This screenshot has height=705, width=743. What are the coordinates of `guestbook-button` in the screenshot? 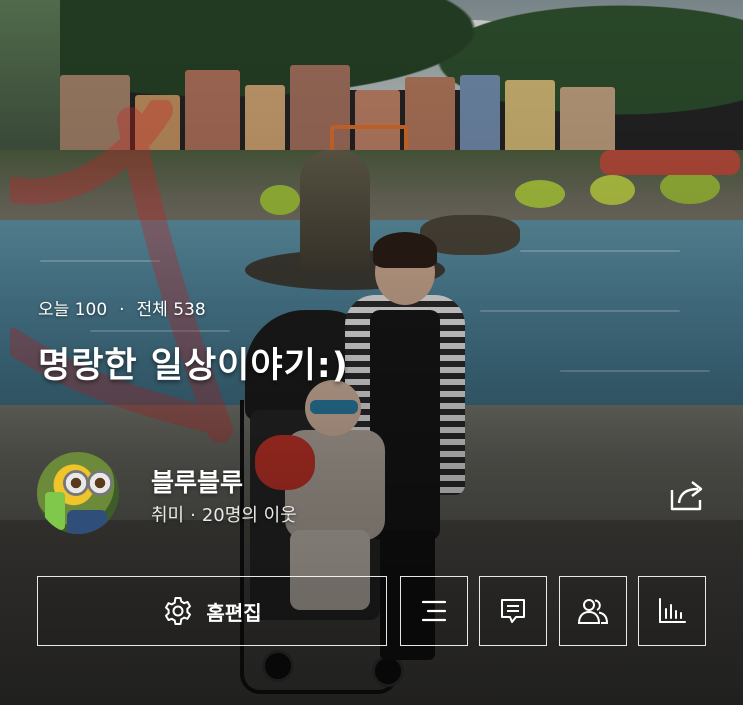 It's located at (513, 611).